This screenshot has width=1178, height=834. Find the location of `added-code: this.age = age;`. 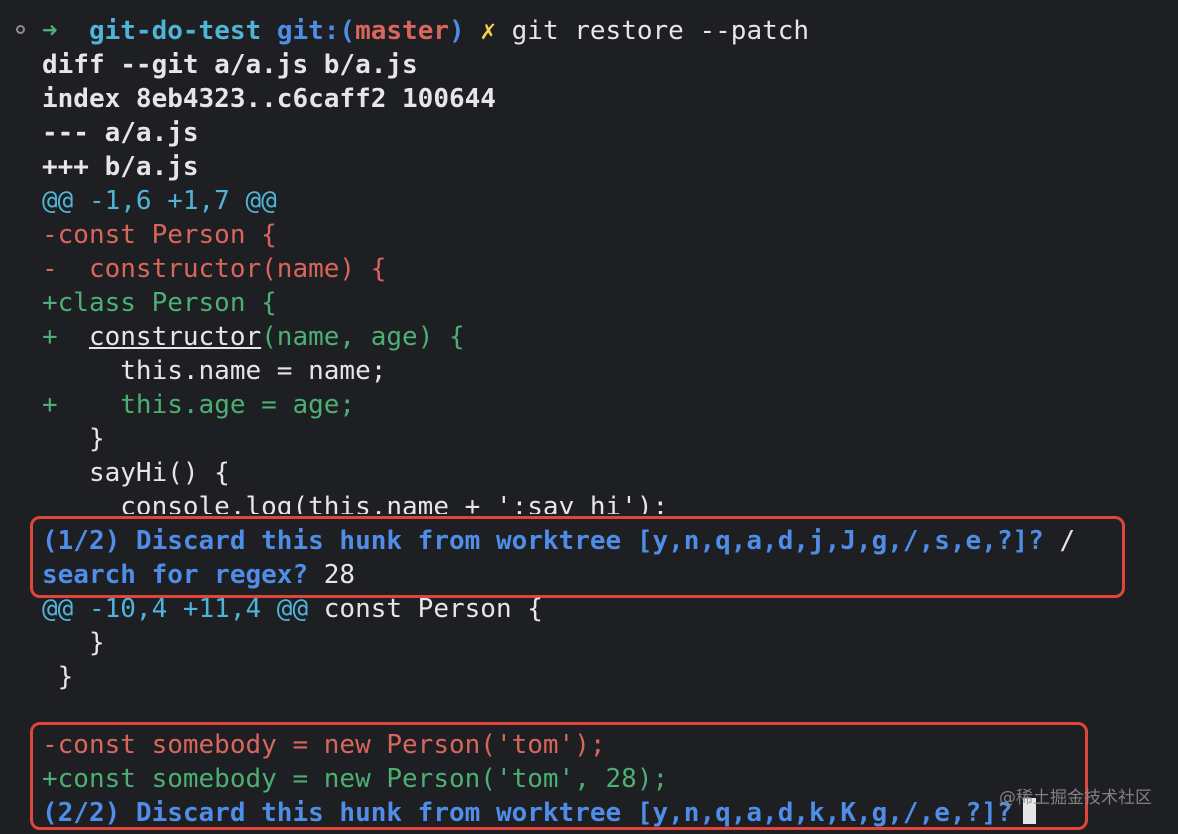

added-code: this.age = age; is located at coordinates (238, 405).